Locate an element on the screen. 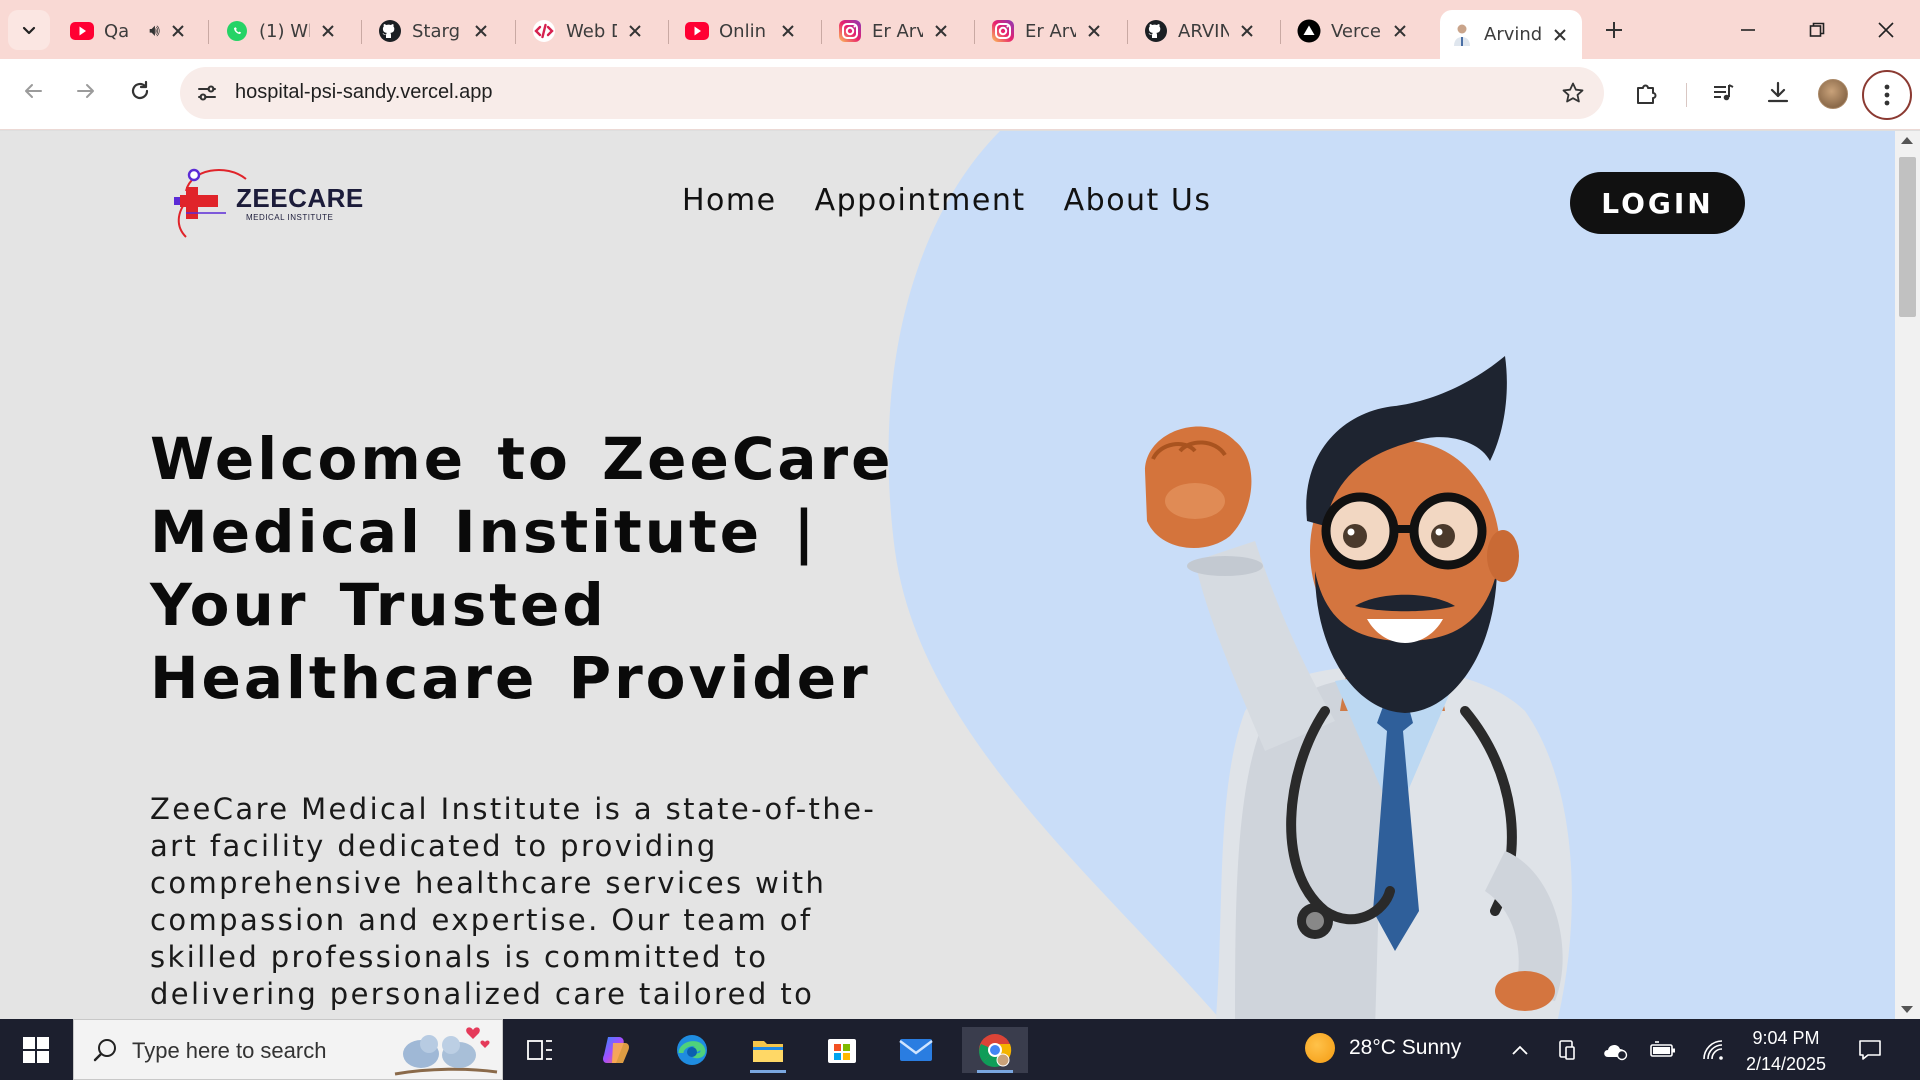 The image size is (1920, 1080). tab-2: Starg is located at coordinates (435, 31).